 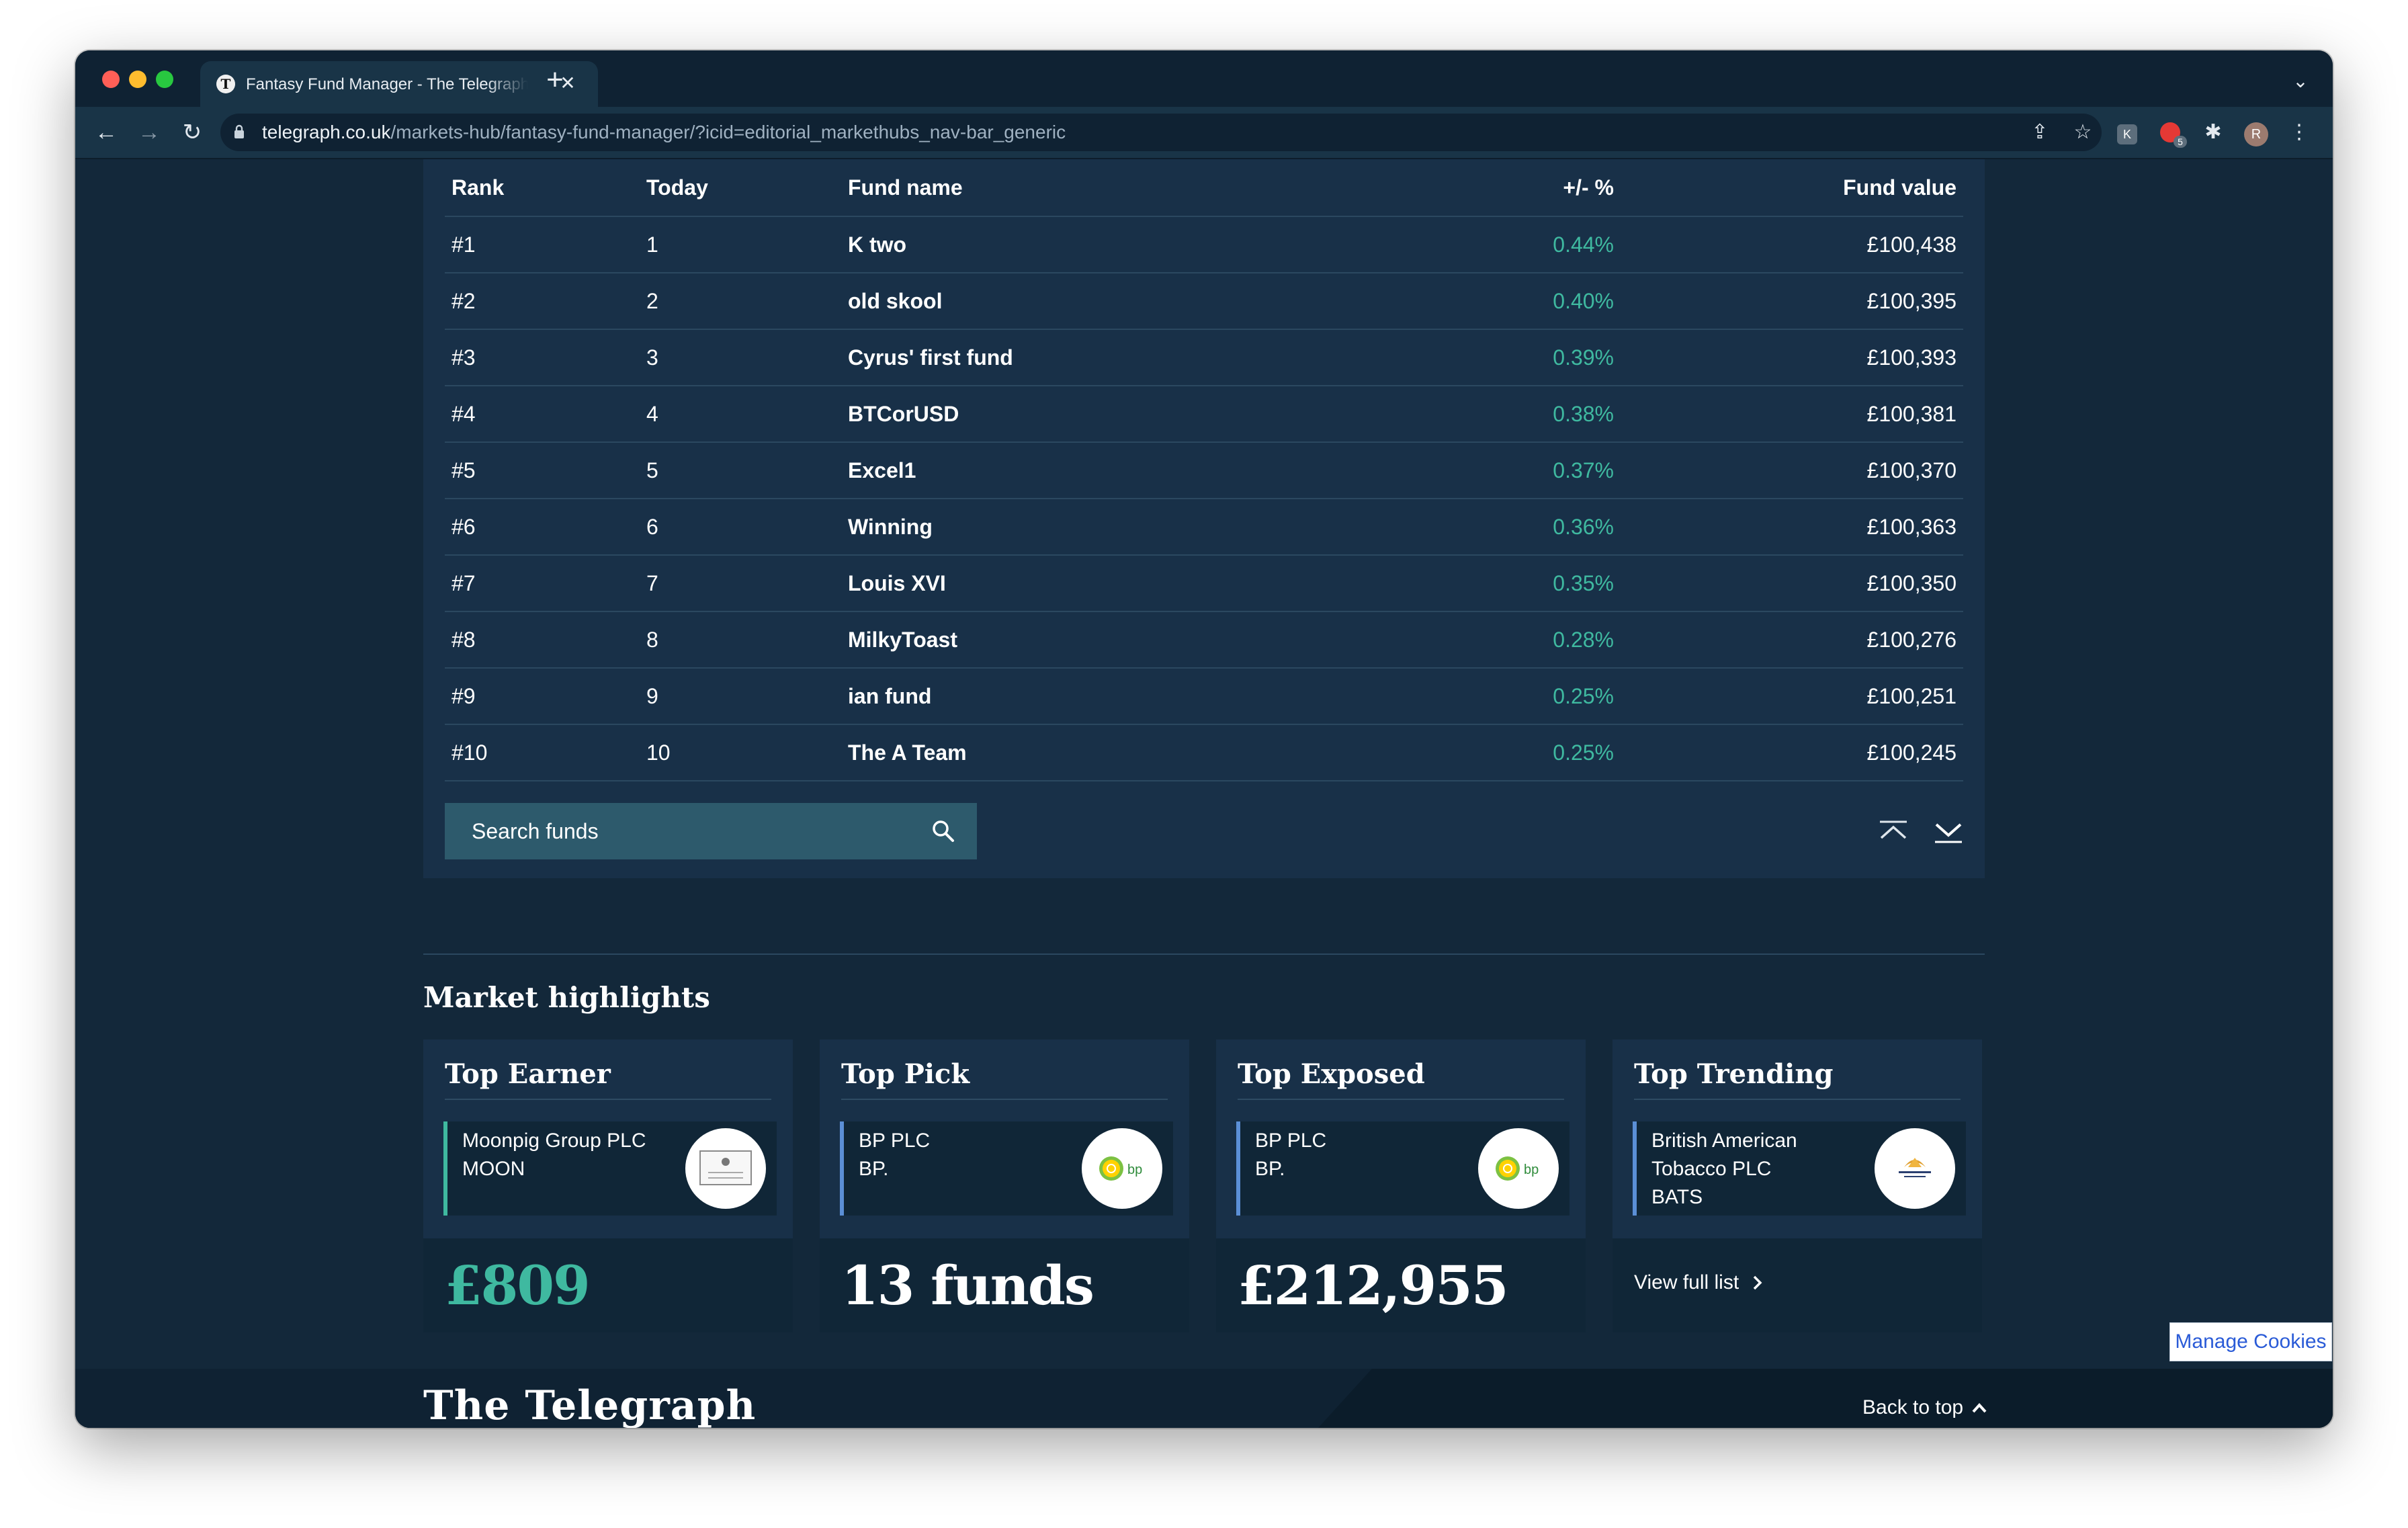 I want to click on menu-icon: ⋮, so click(x=2299, y=132).